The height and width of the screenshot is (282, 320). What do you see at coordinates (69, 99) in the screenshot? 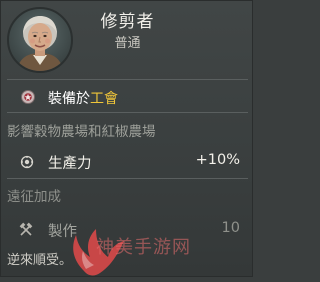
I see `equipped-in-prefix: 裝備於` at bounding box center [69, 99].